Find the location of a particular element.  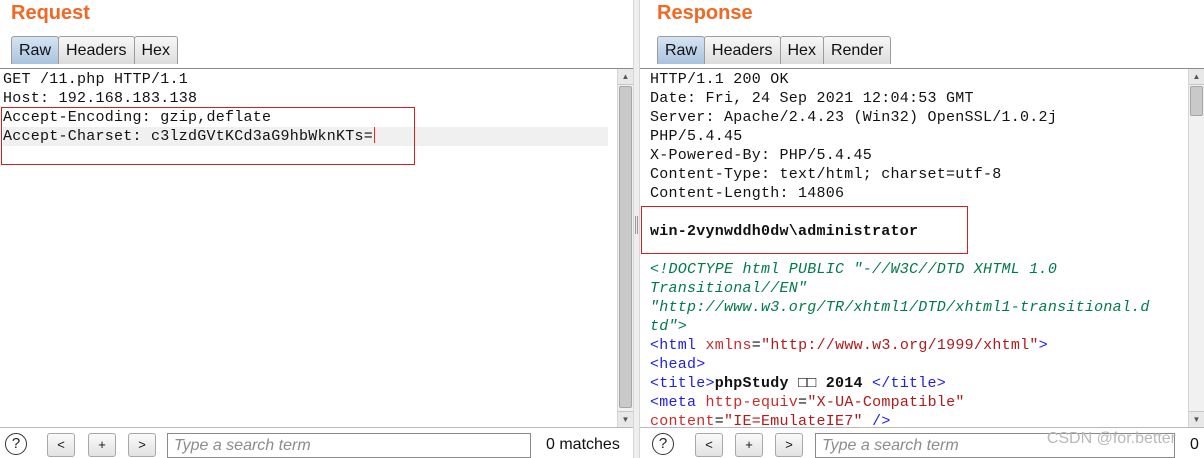

request-tabs: Raw Headers Hex is located at coordinates (94, 50).